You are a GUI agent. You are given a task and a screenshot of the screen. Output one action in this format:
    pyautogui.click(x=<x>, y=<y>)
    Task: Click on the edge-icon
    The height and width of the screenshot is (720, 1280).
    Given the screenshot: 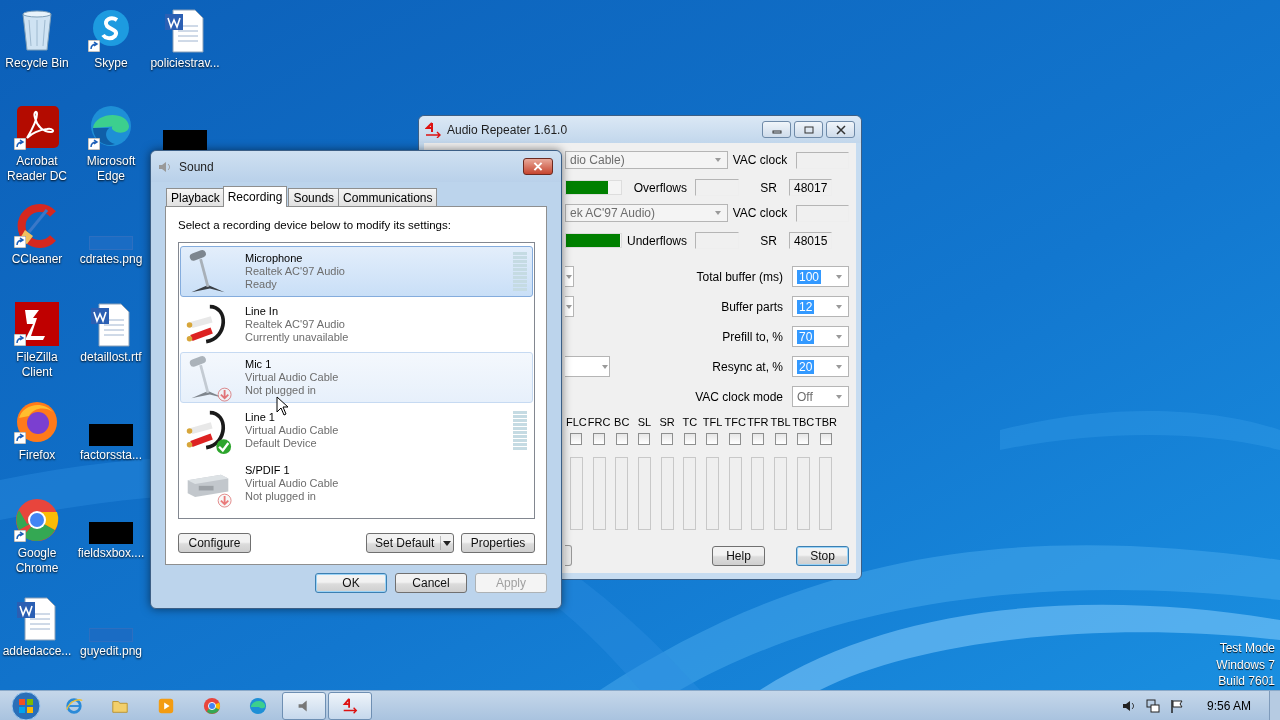 What is the action you would take?
    pyautogui.click(x=258, y=705)
    